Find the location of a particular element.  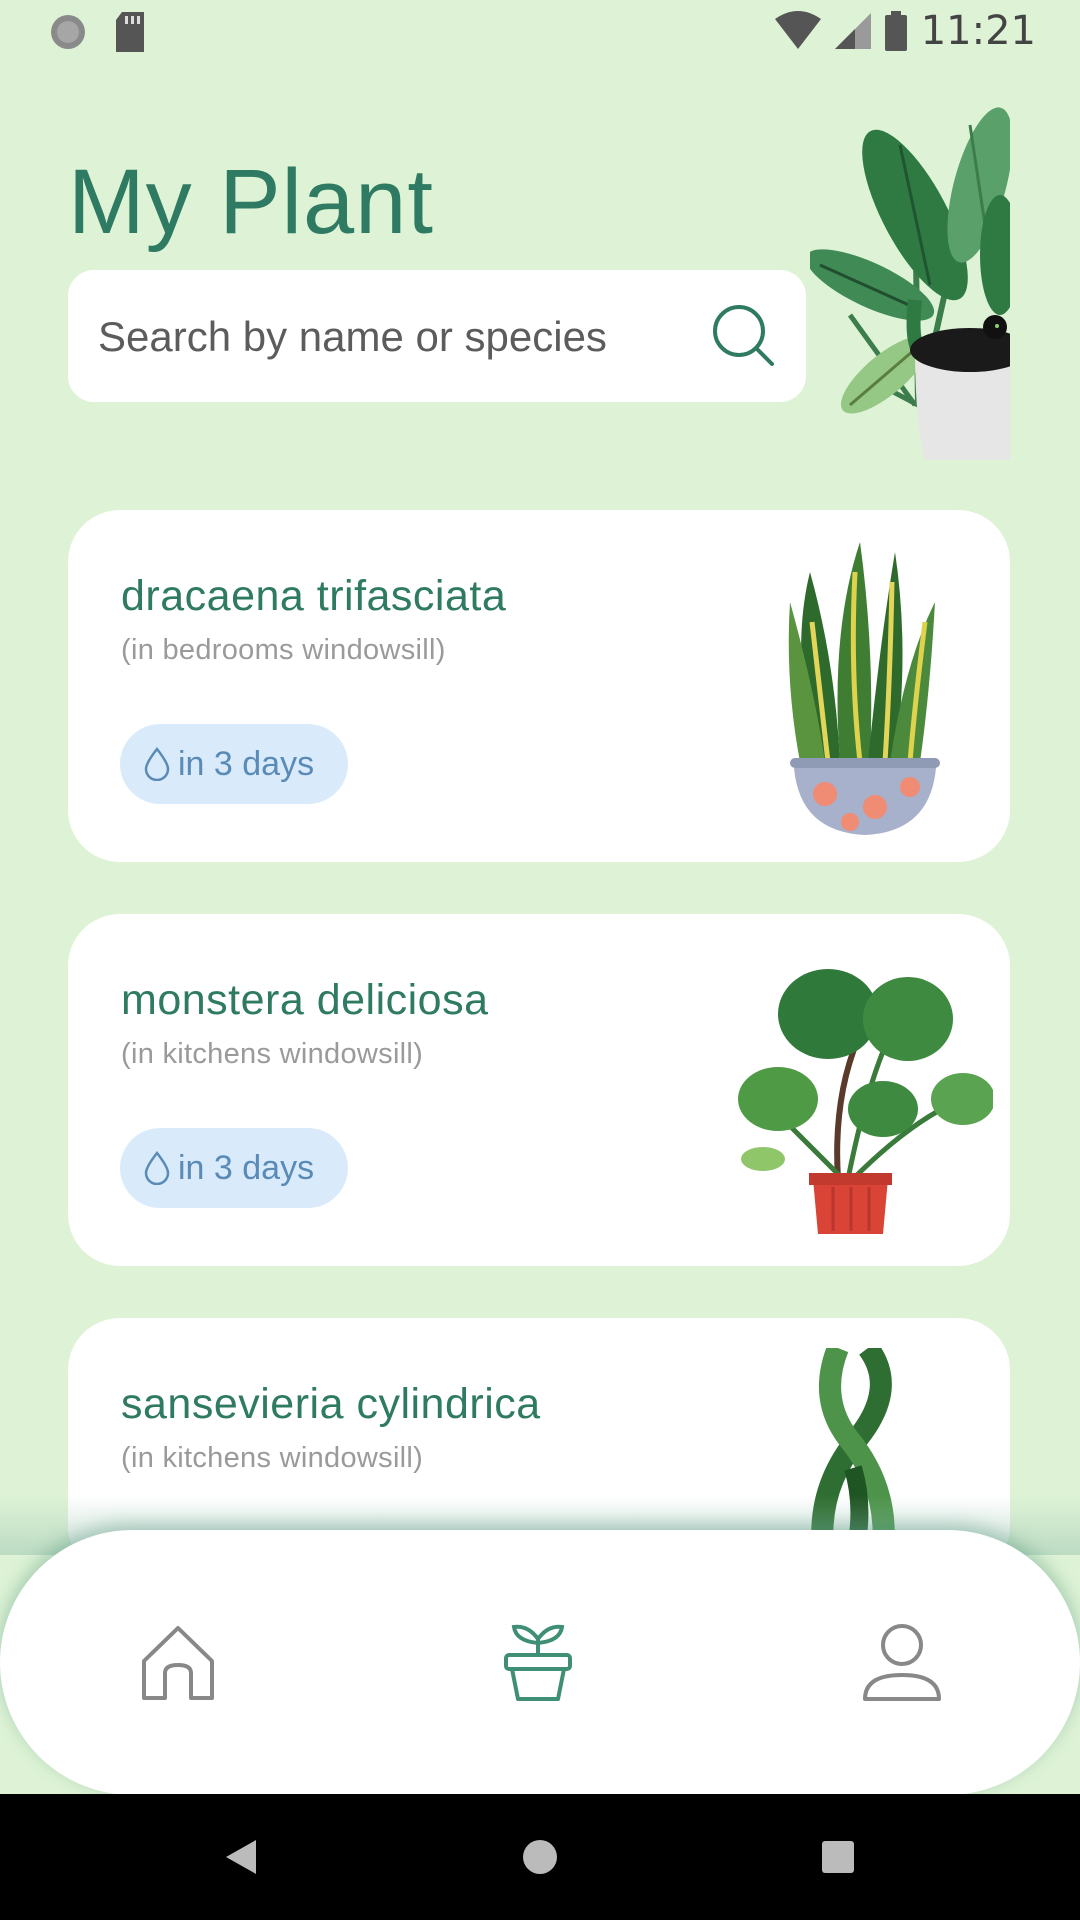

sync-icon is located at coordinates (68, 32).